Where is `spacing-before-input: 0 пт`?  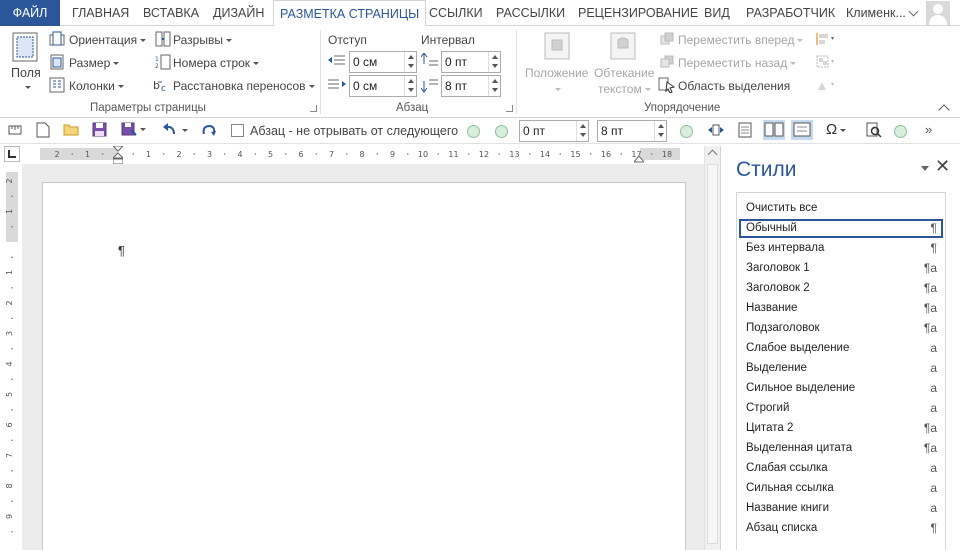
spacing-before-input: 0 пт is located at coordinates (471, 62).